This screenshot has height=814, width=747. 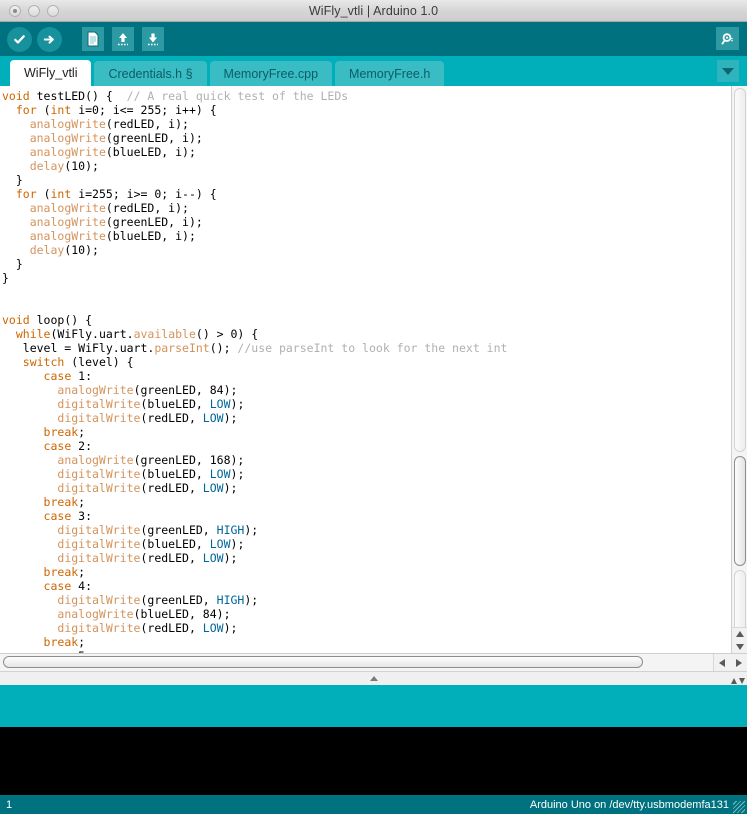 I want to click on window-title: WiFly_vtli | Arduino 1.0, so click(x=373, y=10).